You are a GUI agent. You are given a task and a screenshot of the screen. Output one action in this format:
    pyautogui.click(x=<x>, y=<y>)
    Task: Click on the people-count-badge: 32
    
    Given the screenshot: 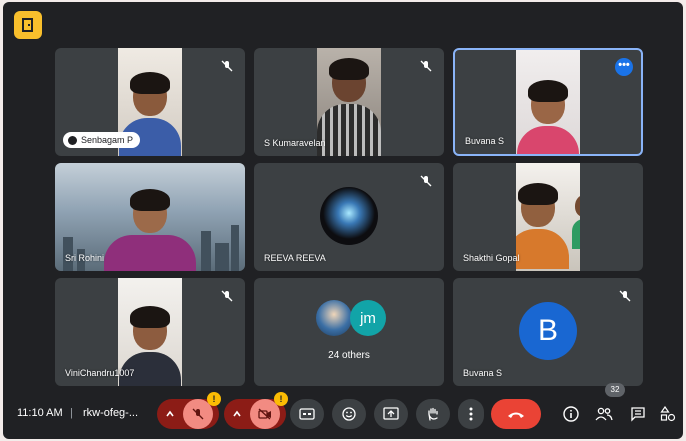 What is the action you would take?
    pyautogui.click(x=615, y=390)
    